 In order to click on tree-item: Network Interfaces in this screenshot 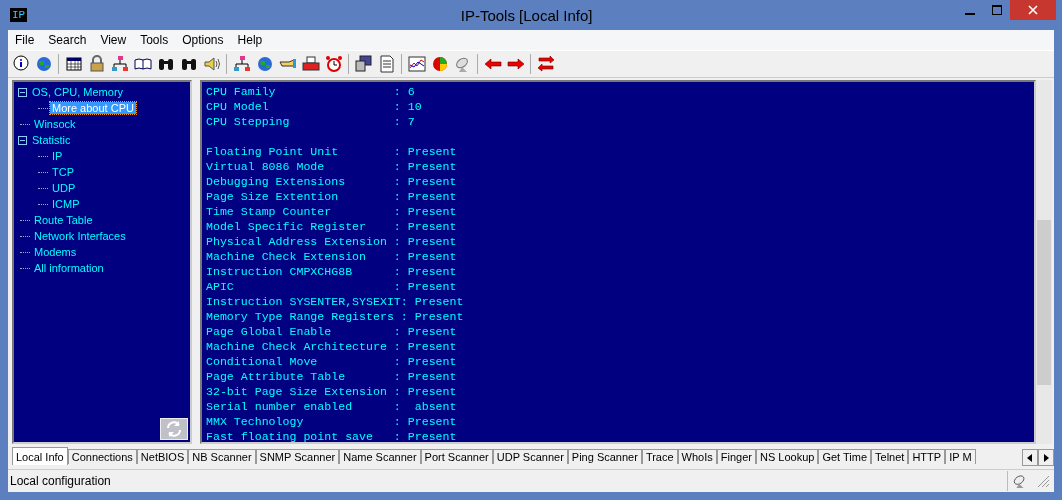, I will do `click(80, 236)`.